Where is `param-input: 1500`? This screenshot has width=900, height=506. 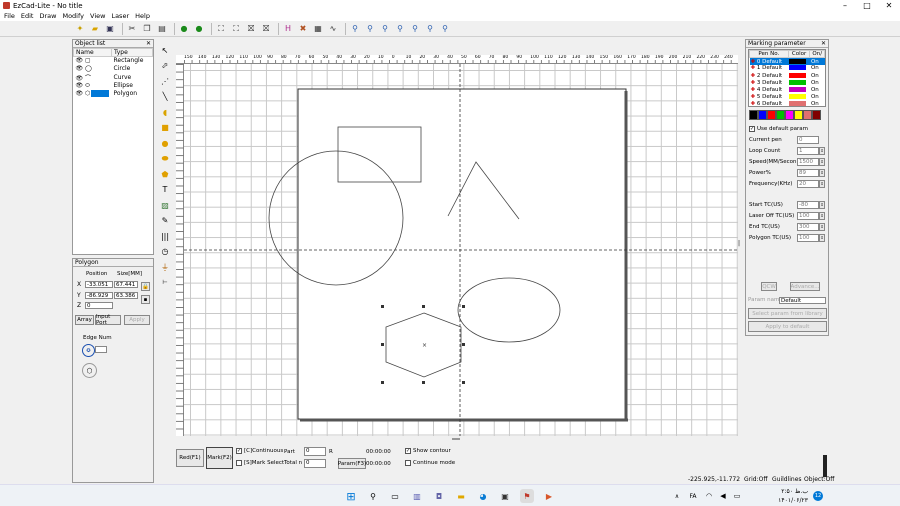
param-input: 1500 is located at coordinates (808, 161).